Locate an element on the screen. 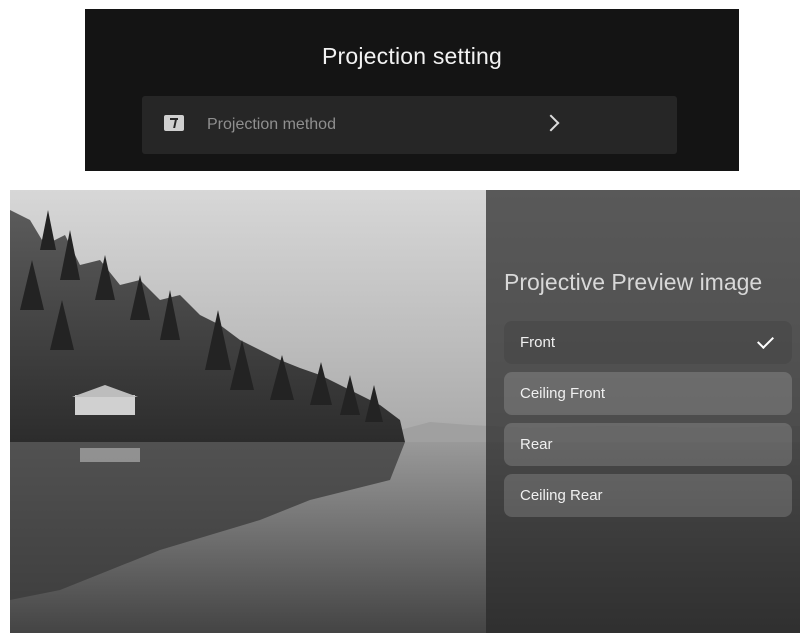 The width and height of the screenshot is (800, 633). option-label: Ceiling Rear is located at coordinates (561, 495).